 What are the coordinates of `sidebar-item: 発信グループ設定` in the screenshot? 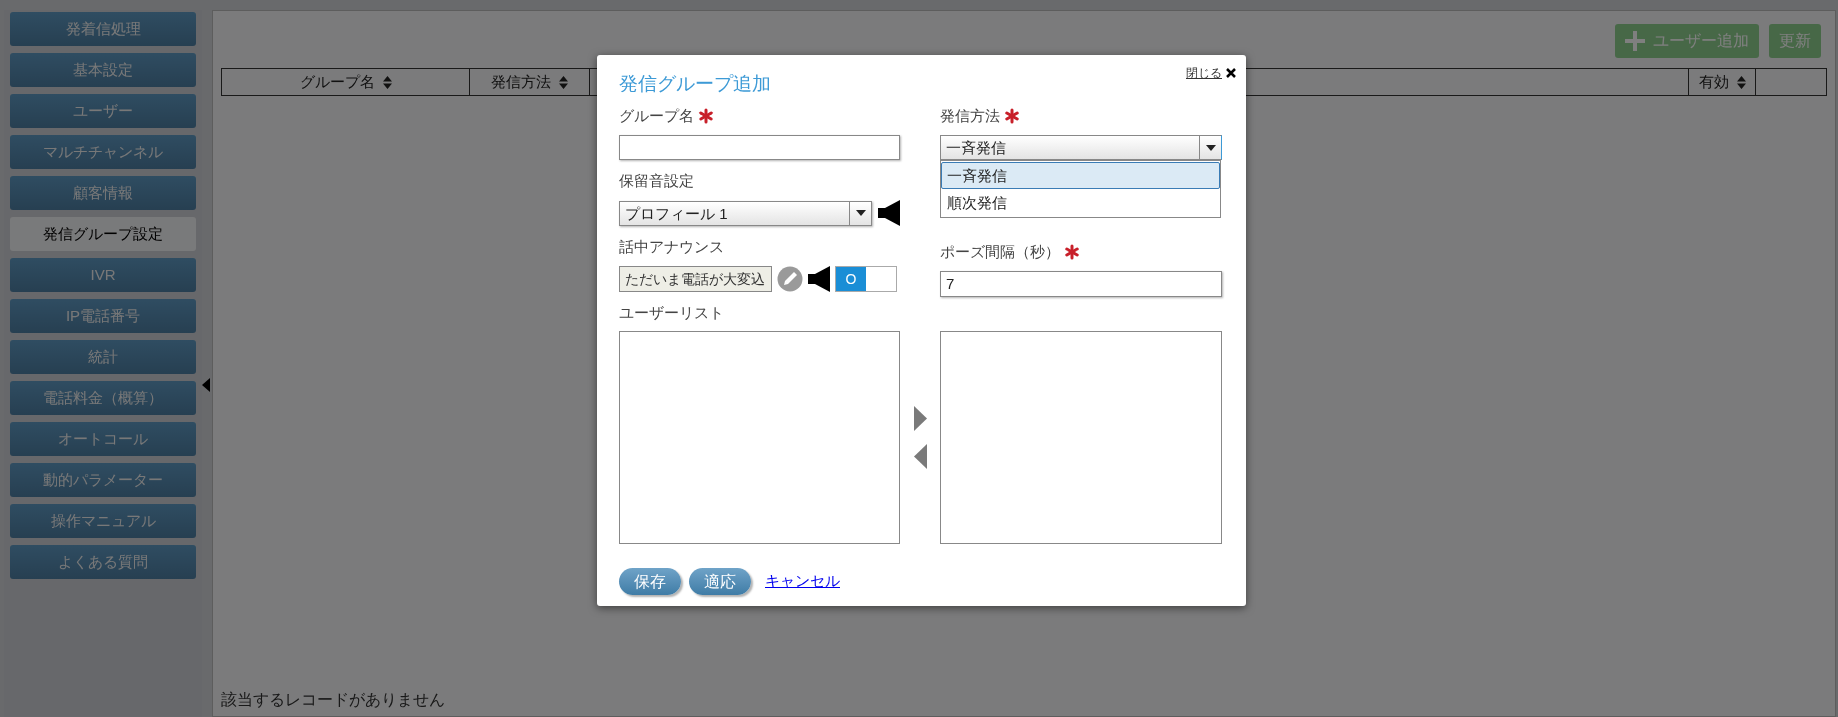 It's located at (103, 234).